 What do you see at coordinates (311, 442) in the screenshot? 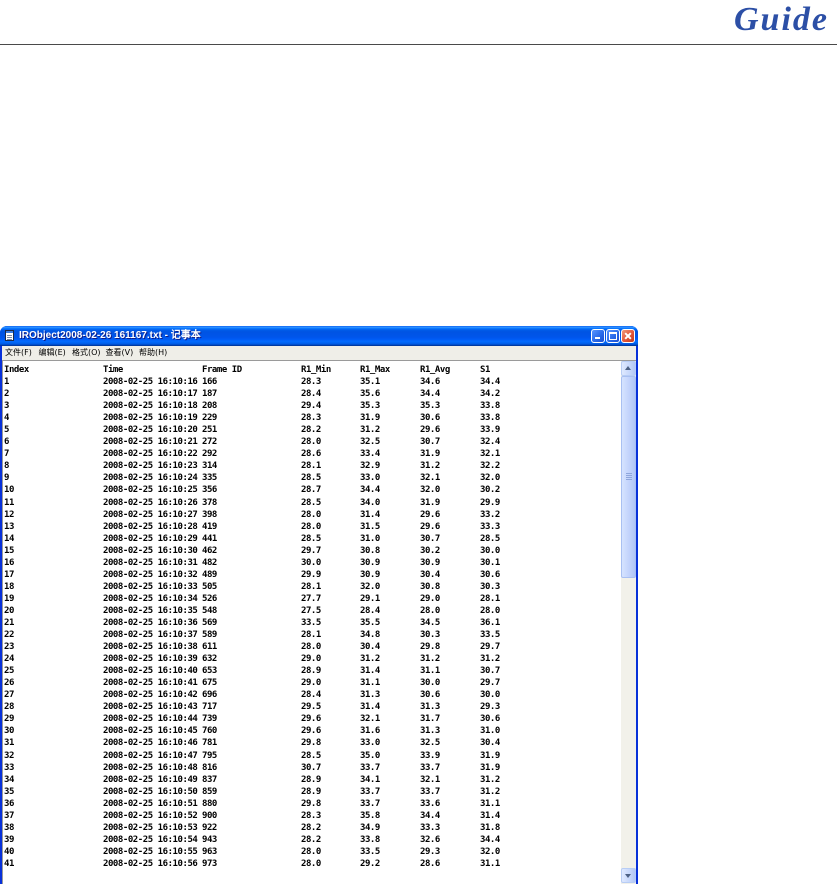
I see `r1-min-cell: 28.0` at bounding box center [311, 442].